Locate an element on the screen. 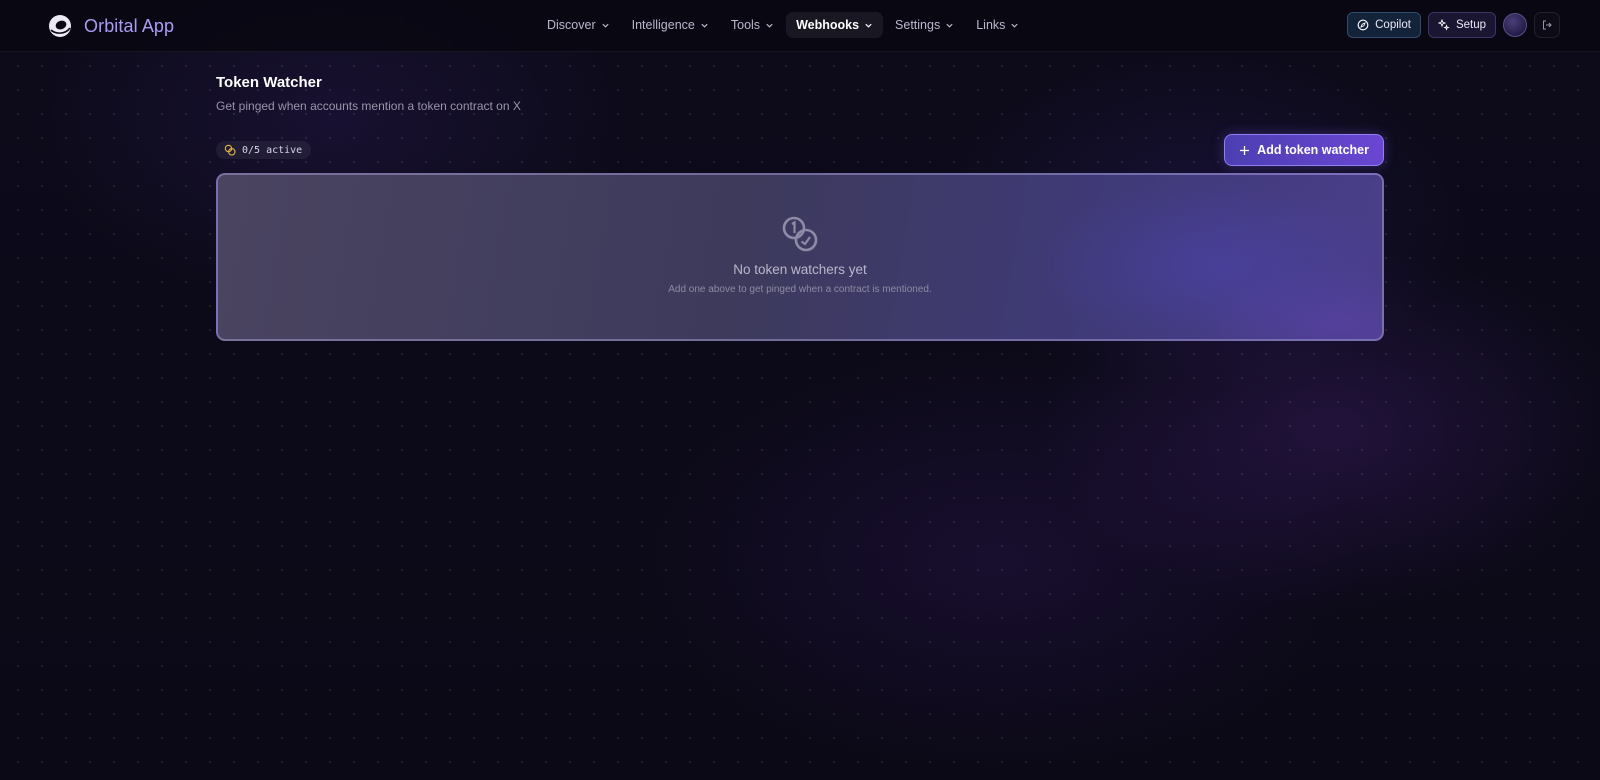  app-name: Orbital App is located at coordinates (129, 25).